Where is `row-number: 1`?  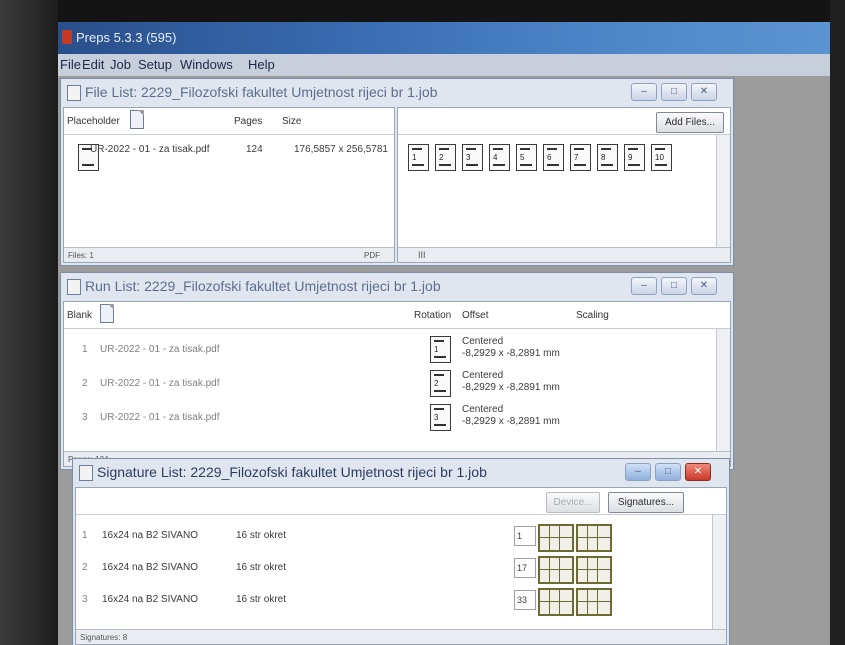
row-number: 1 is located at coordinates (85, 535).